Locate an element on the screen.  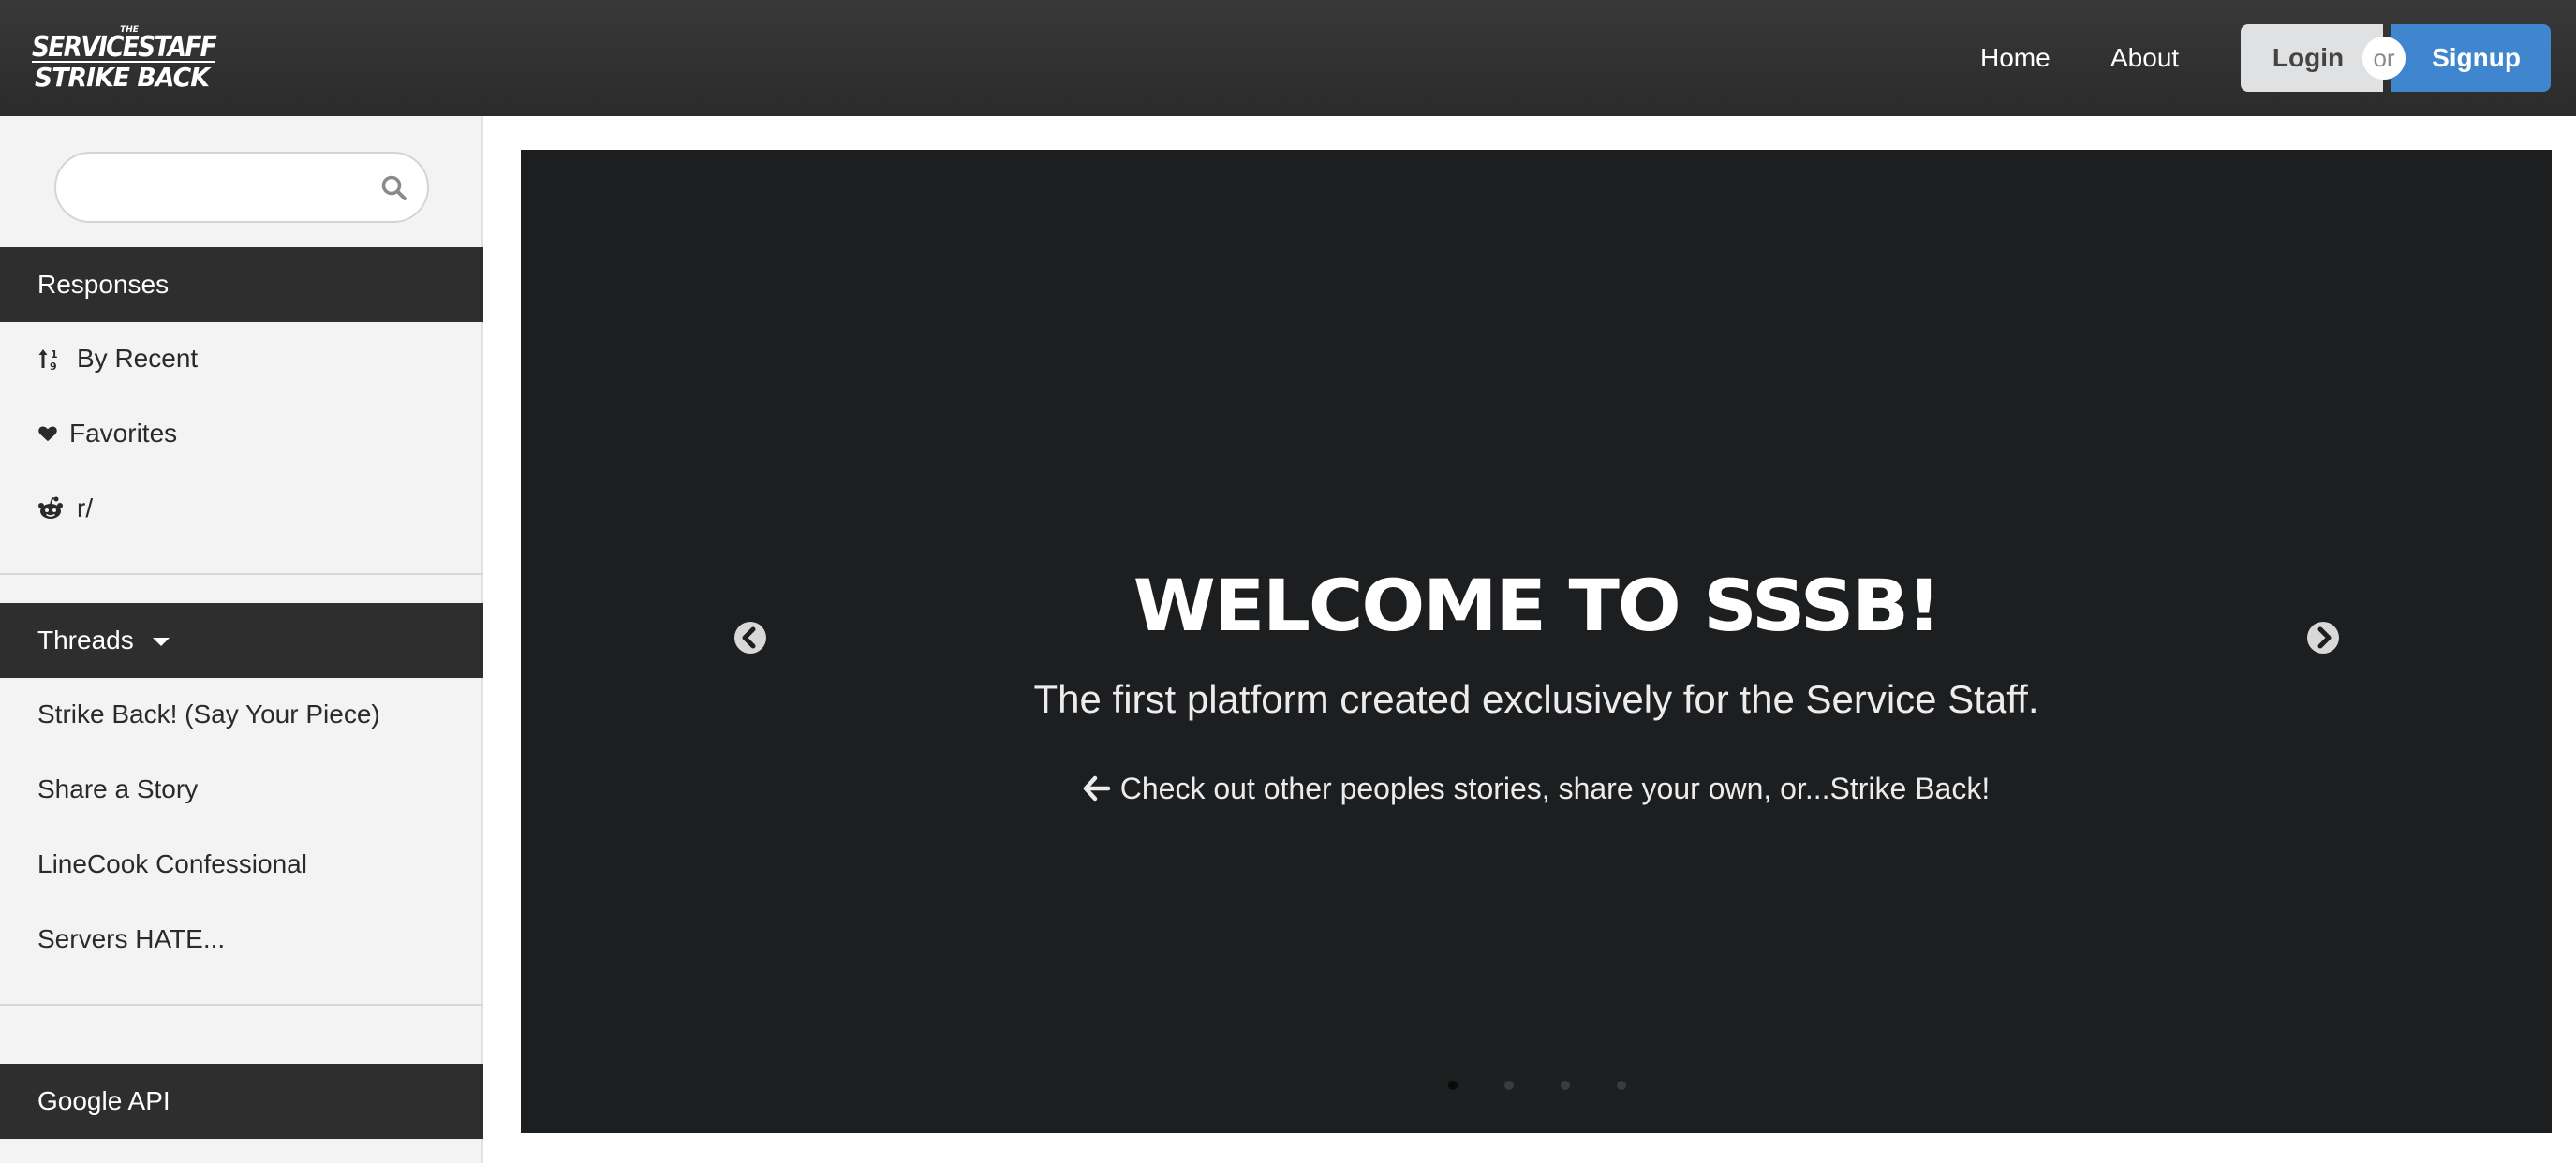
carousel-prev-icon is located at coordinates (750, 638).